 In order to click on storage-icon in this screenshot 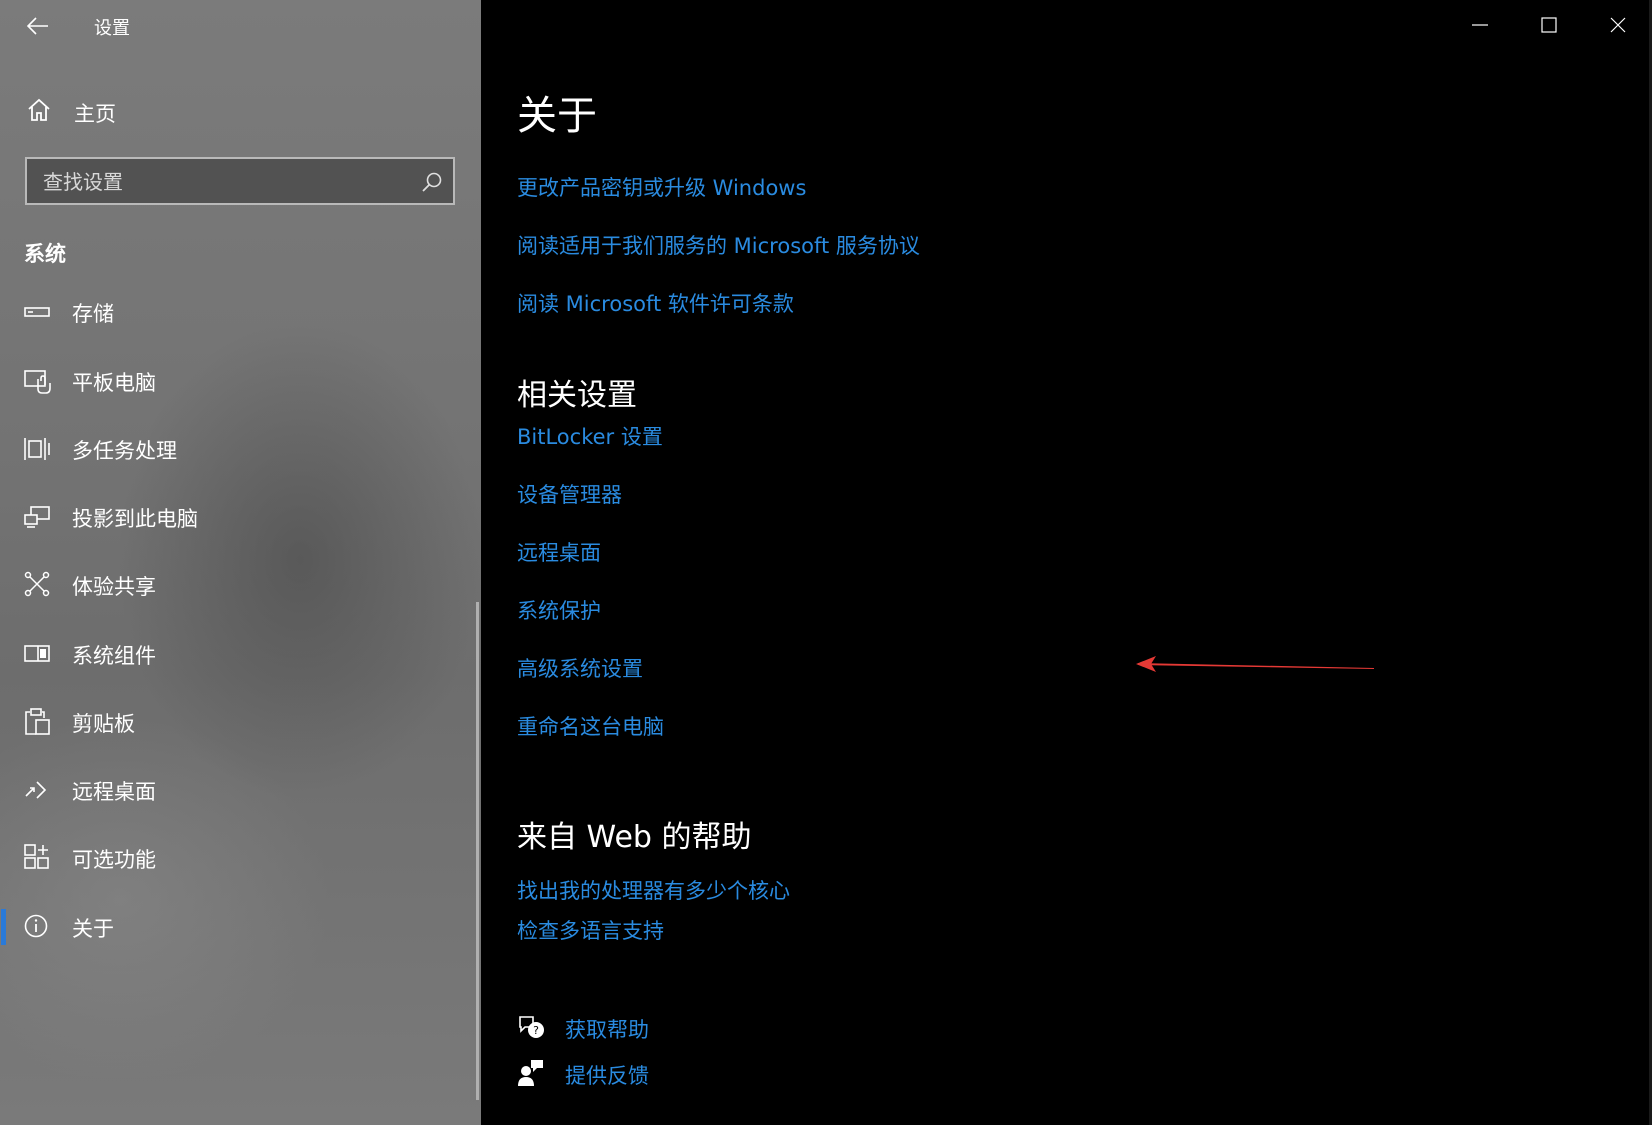, I will do `click(37, 312)`.